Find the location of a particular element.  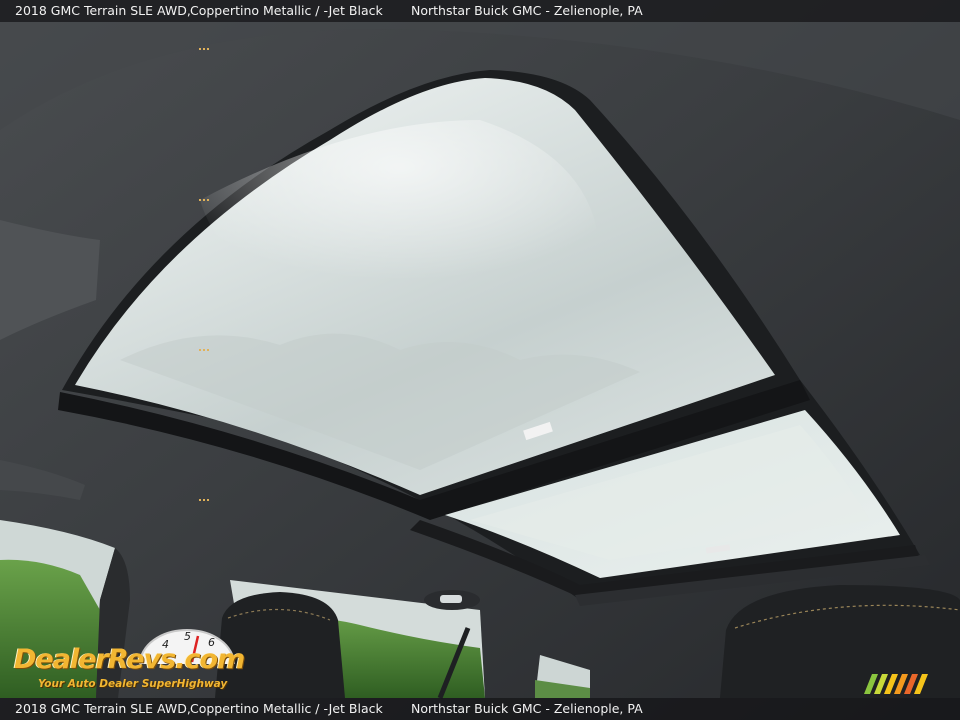

logo-text: DealerRevs.com is located at coordinates (129, 659).